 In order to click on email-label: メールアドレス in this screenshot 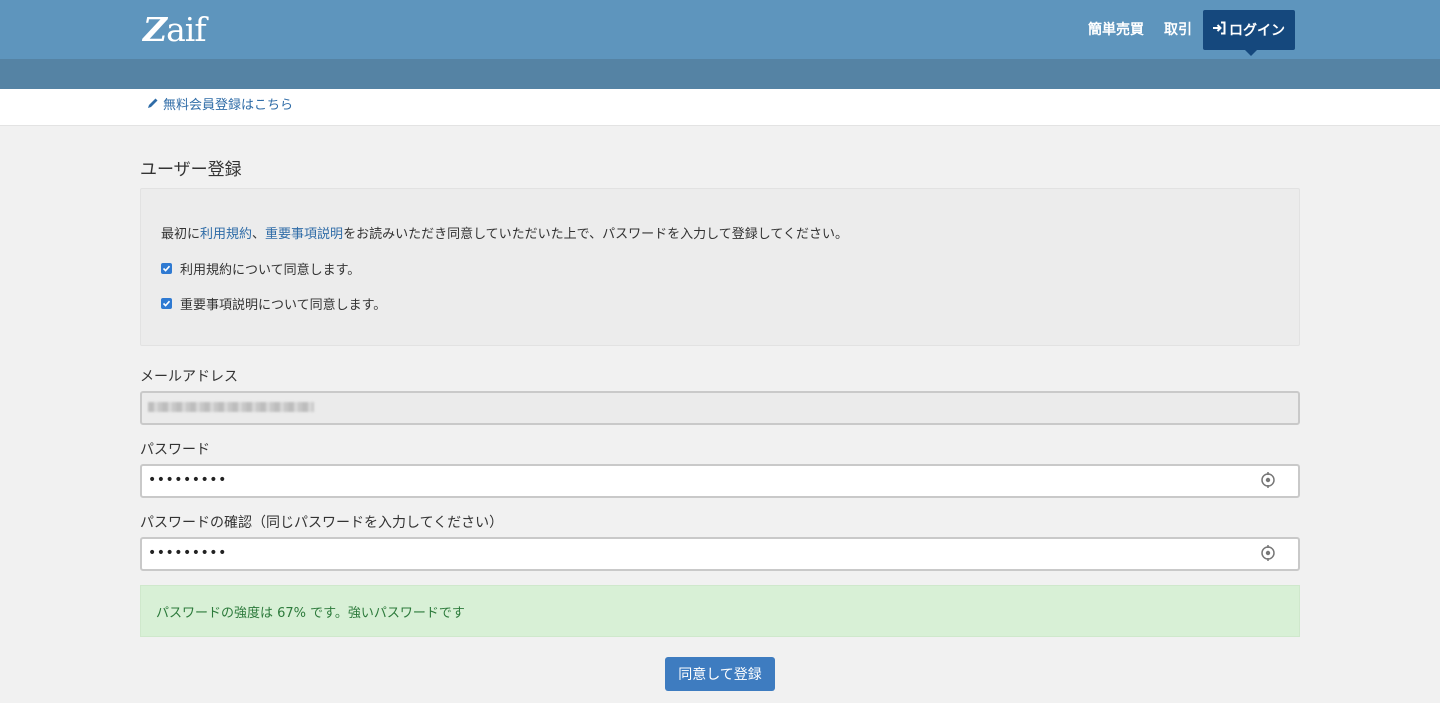, I will do `click(189, 377)`.